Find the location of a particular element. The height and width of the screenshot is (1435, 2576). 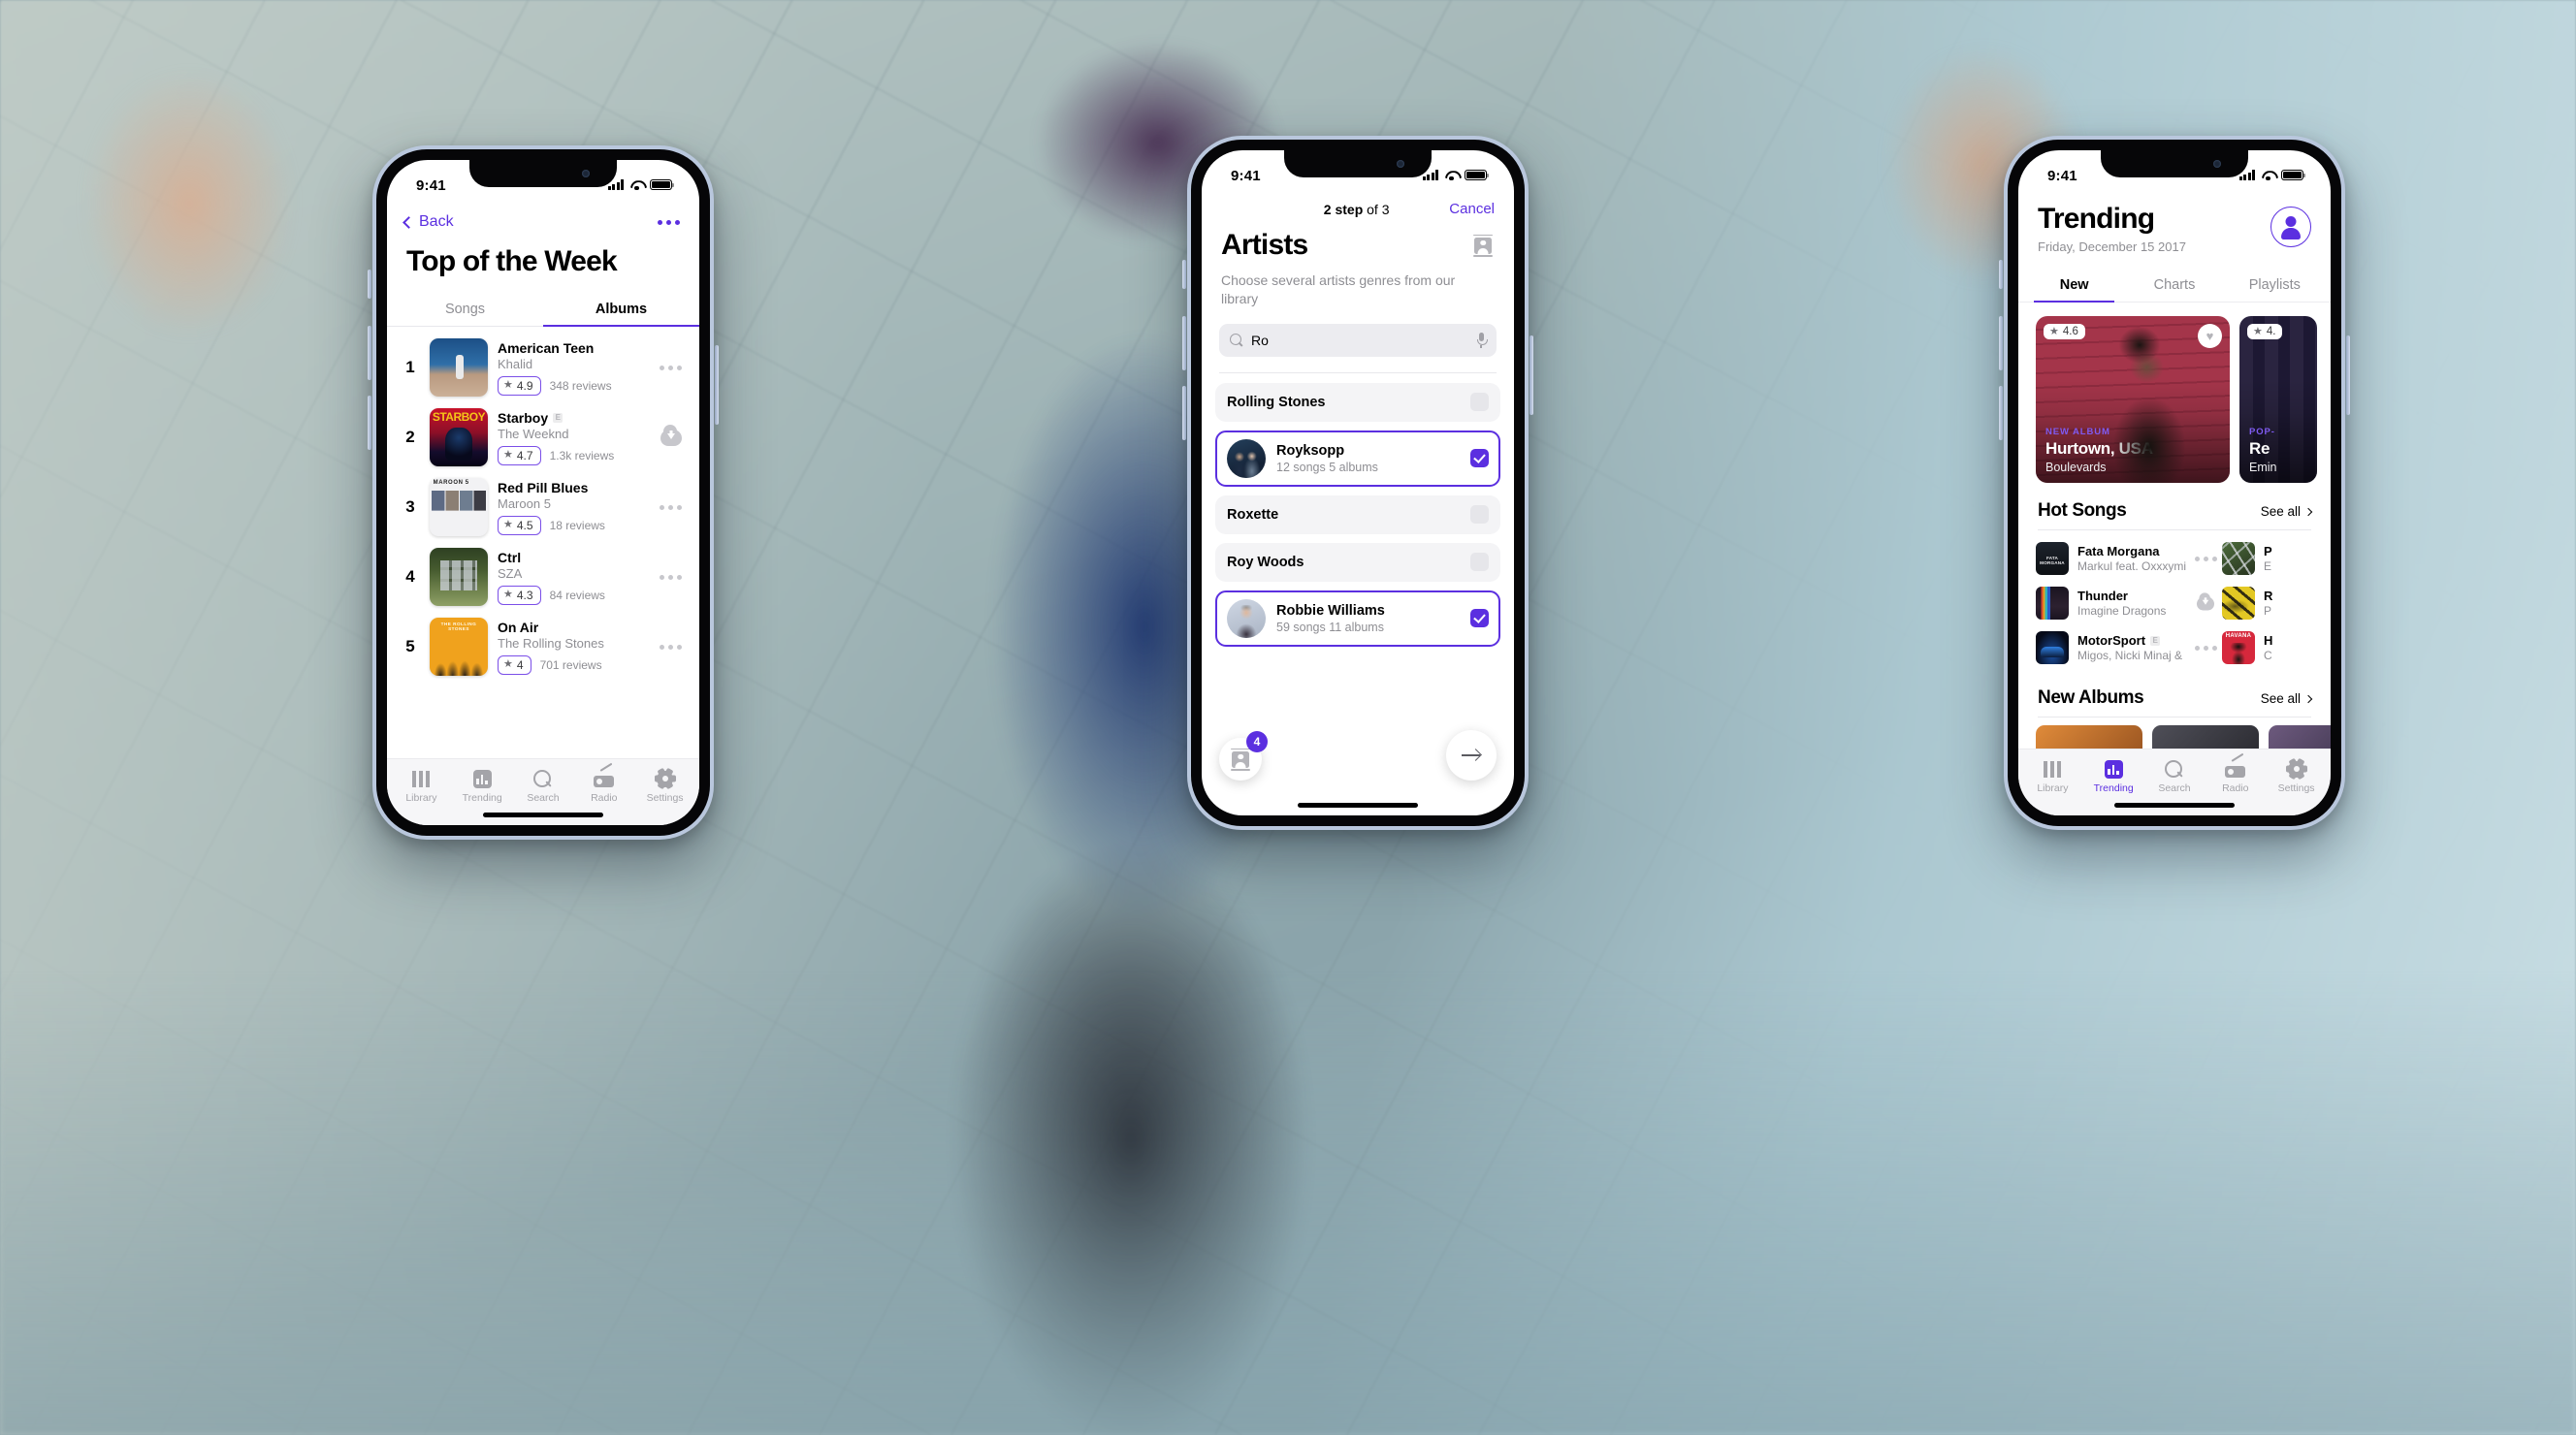

status-time: 9:41 is located at coordinates (1246, 175).